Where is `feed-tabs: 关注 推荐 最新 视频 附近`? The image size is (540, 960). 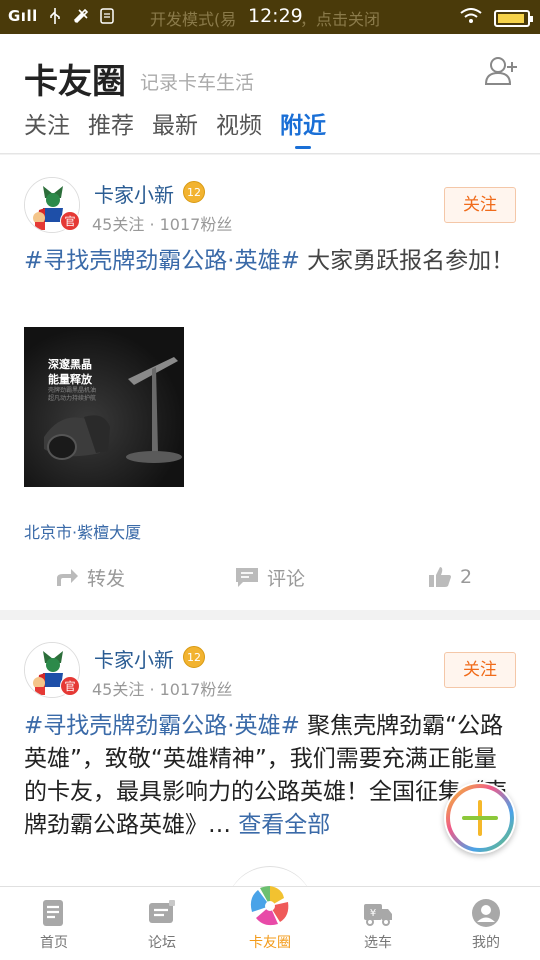
feed-tabs: 关注 推荐 最新 视频 附近 is located at coordinates (175, 127).